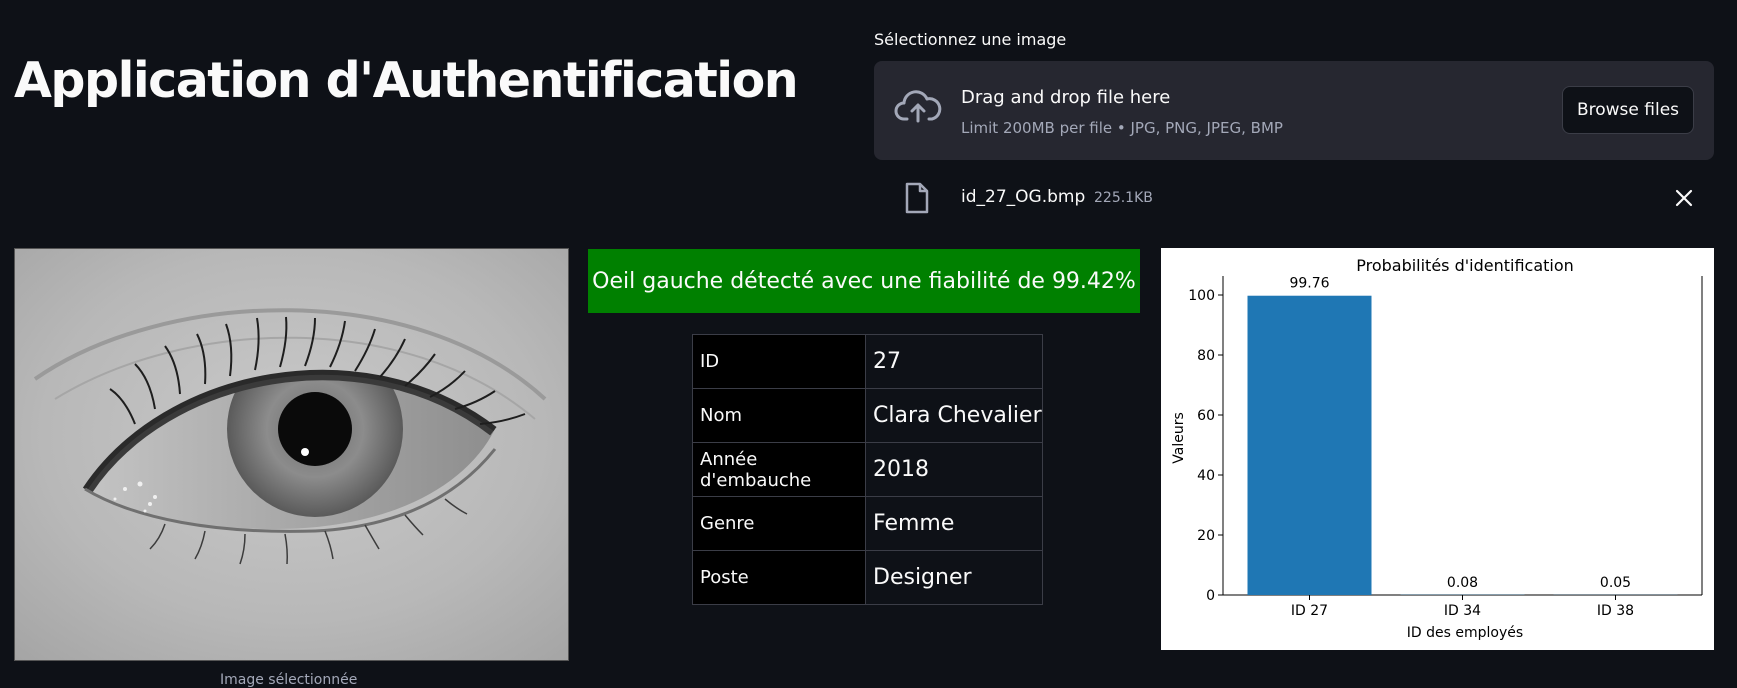 The image size is (1737, 688). What do you see at coordinates (1210, 596) in the screenshot?
I see `chart-y-tick-label: 0` at bounding box center [1210, 596].